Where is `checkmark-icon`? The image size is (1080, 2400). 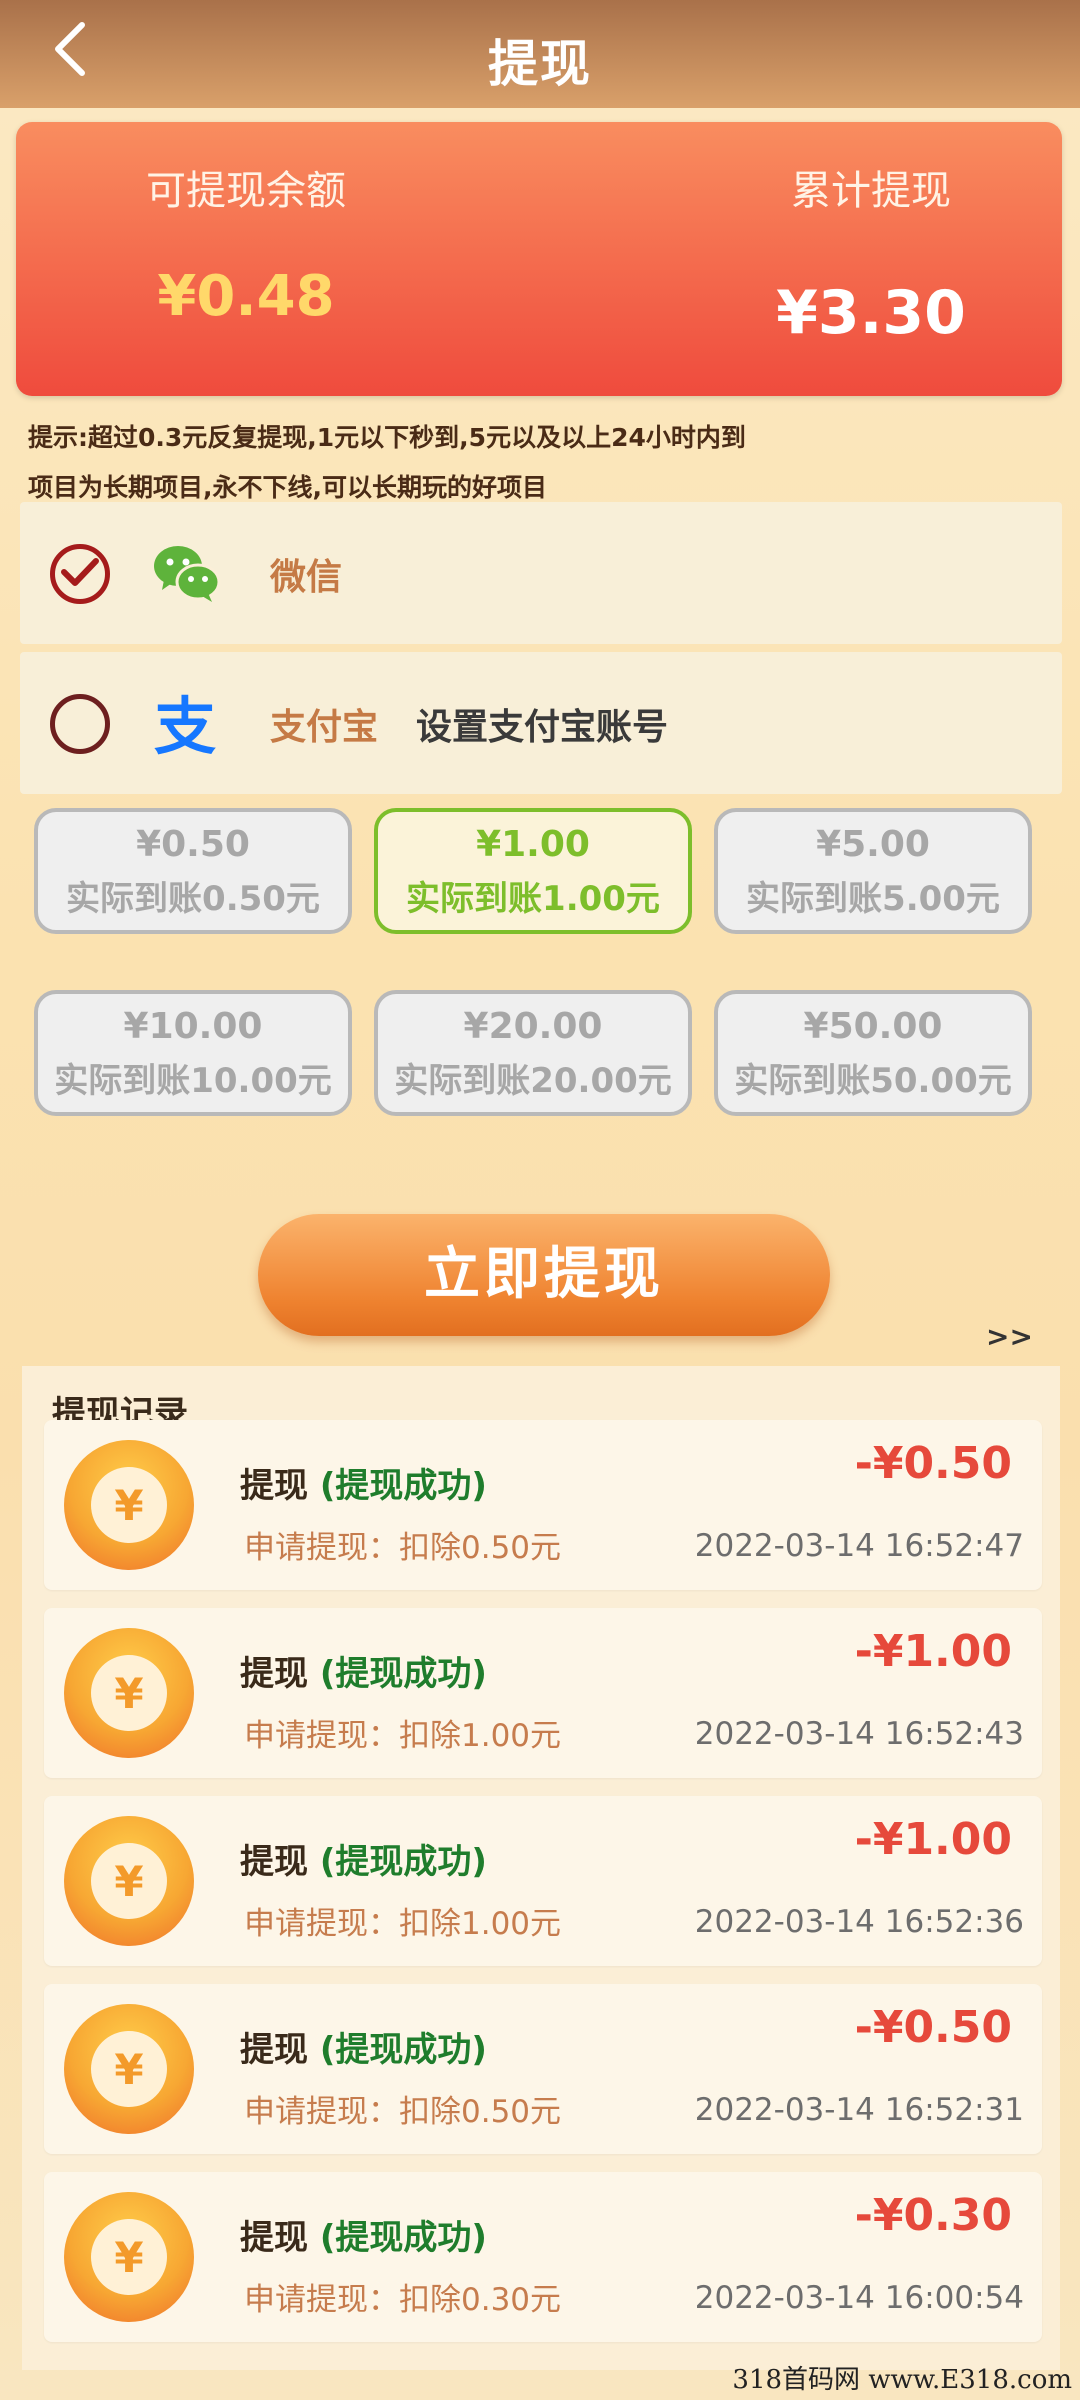
checkmark-icon is located at coordinates (80, 574).